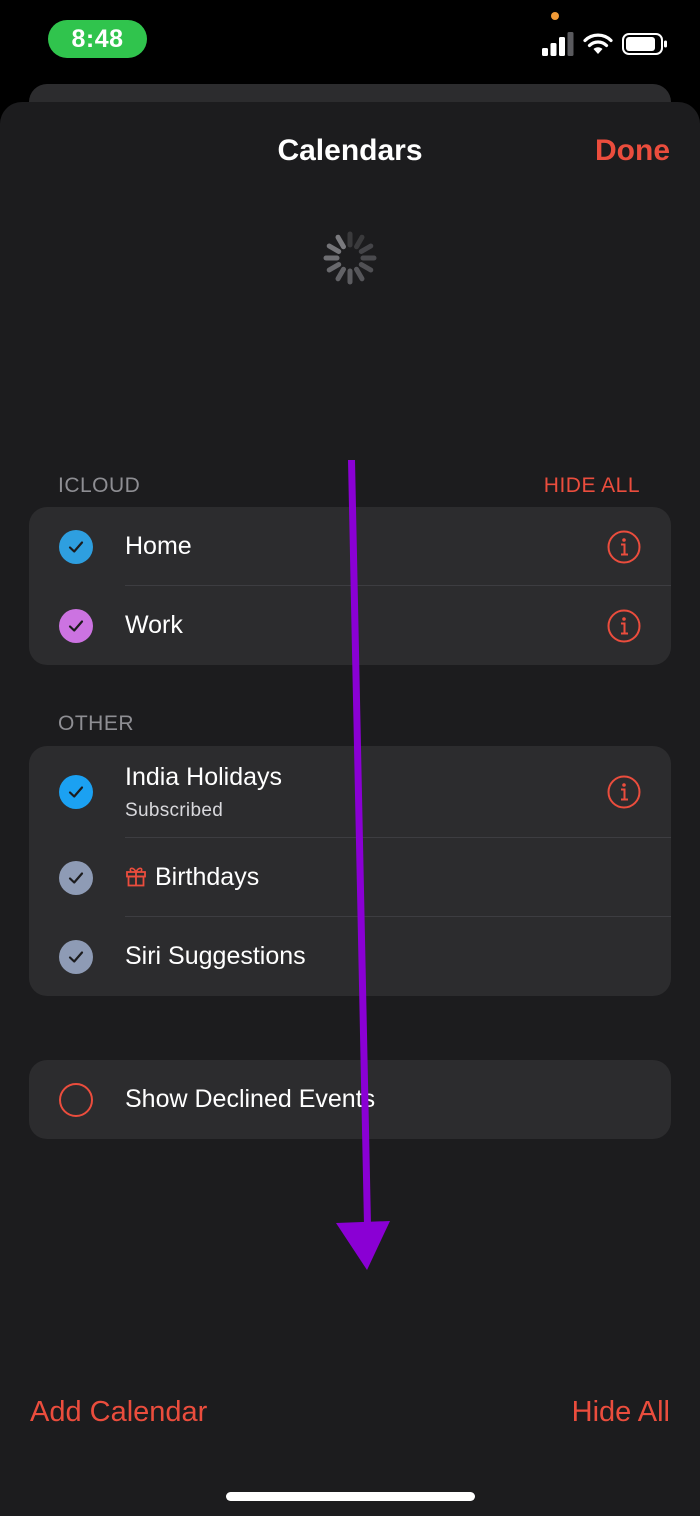 The height and width of the screenshot is (1516, 700). I want to click on calendar-name: Siri Suggestions, so click(215, 956).